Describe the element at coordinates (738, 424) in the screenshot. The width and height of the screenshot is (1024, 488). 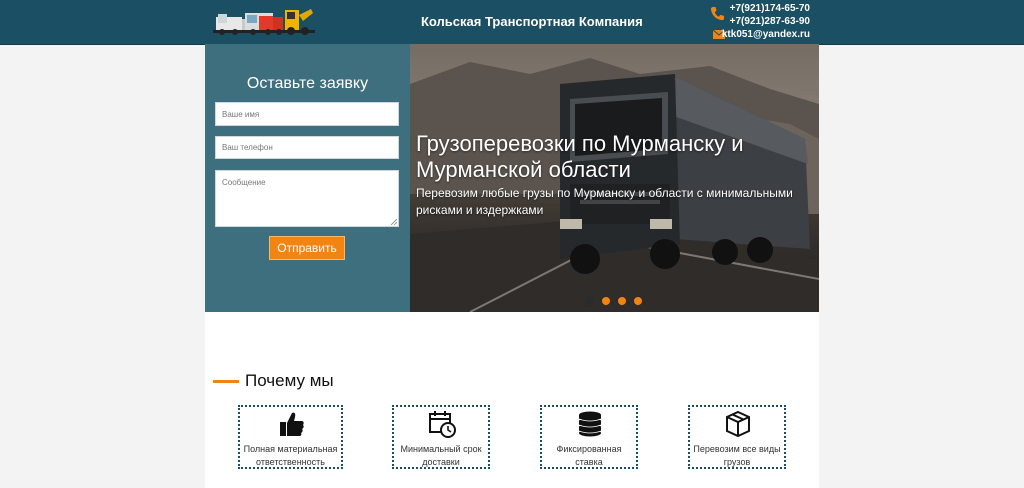
I see `box-icon` at that location.